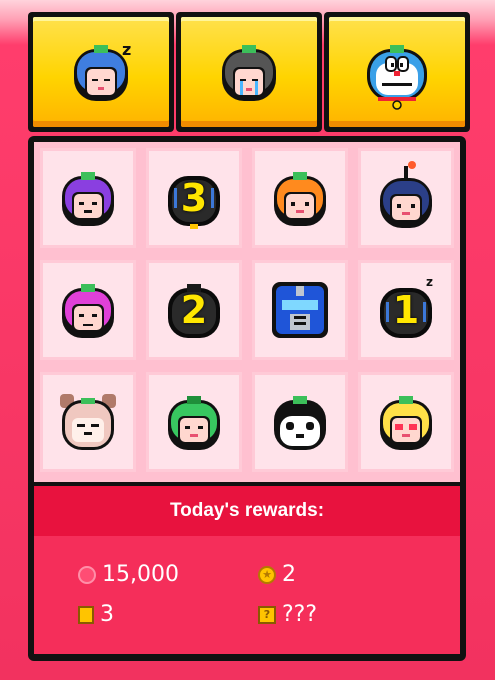 This screenshot has height=680, width=495. Describe the element at coordinates (247, 595) in the screenshot. I see `rewards-panel: 15,000 ★ 2 3 ? ???` at that location.